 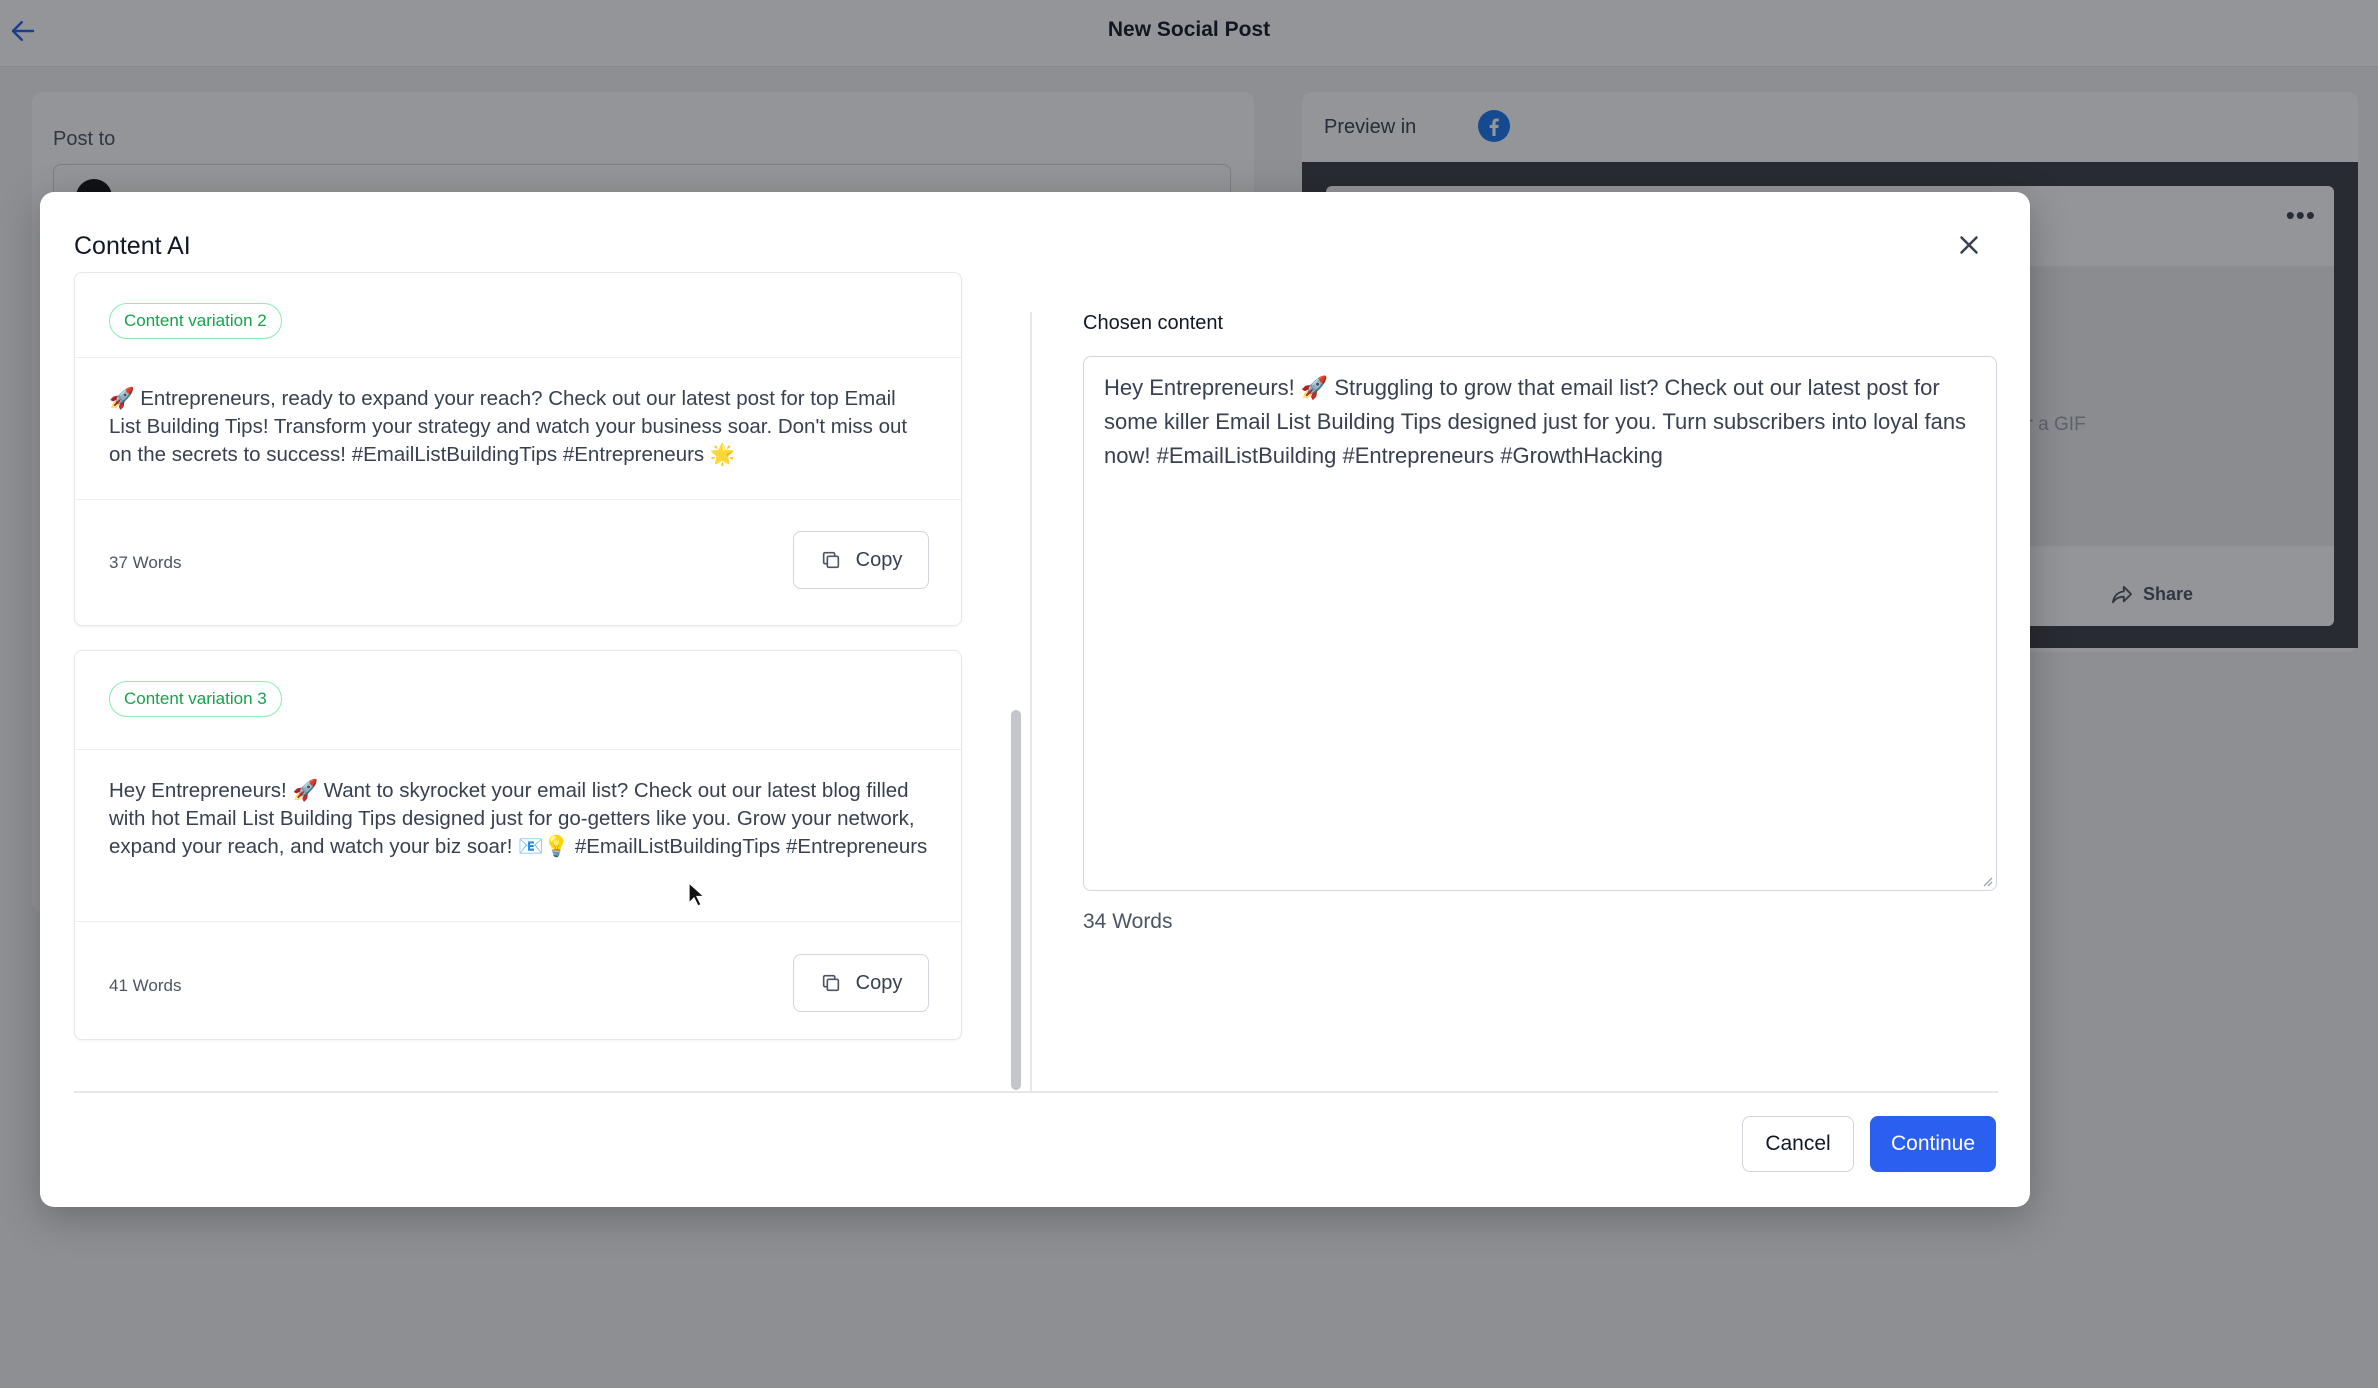 I want to click on pane-divider, so click(x=1031, y=702).